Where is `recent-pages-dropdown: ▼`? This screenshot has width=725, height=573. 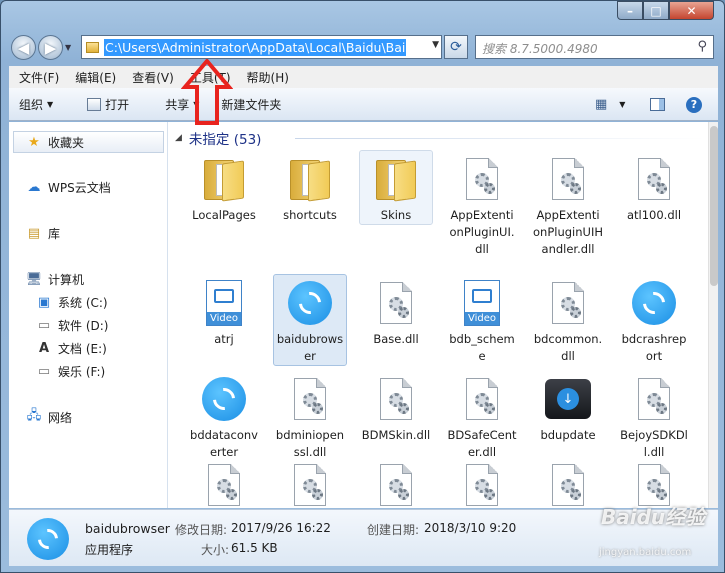
recent-pages-dropdown: ▼ is located at coordinates (68, 47).